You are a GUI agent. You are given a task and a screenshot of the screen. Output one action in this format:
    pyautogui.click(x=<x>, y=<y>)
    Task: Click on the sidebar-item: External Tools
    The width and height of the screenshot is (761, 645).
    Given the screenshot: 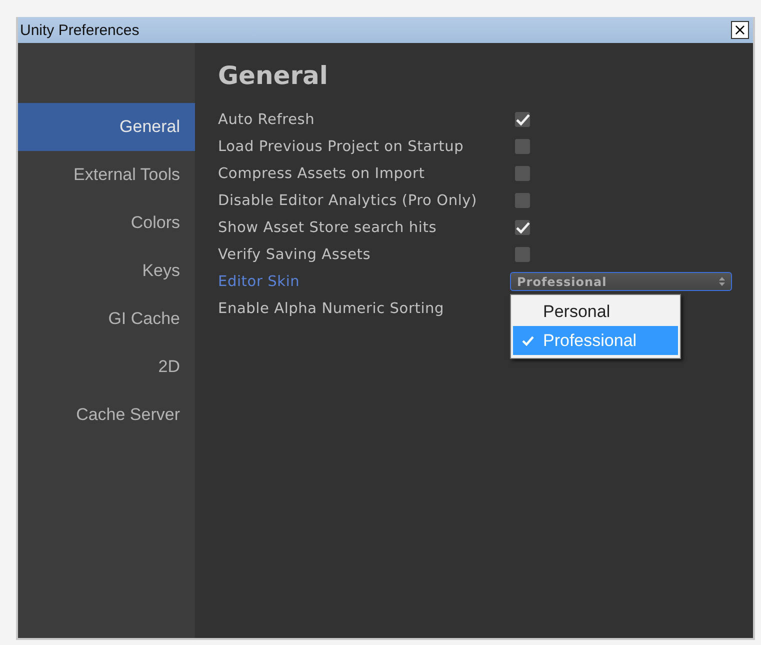 What is the action you would take?
    pyautogui.click(x=106, y=175)
    